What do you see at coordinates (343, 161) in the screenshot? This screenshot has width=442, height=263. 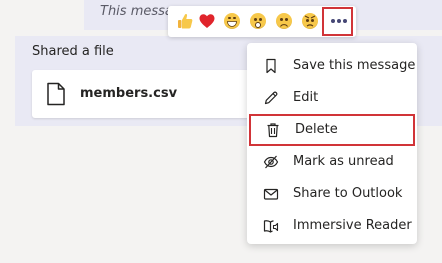 I see `menu-item-label: Mark as unread` at bounding box center [343, 161].